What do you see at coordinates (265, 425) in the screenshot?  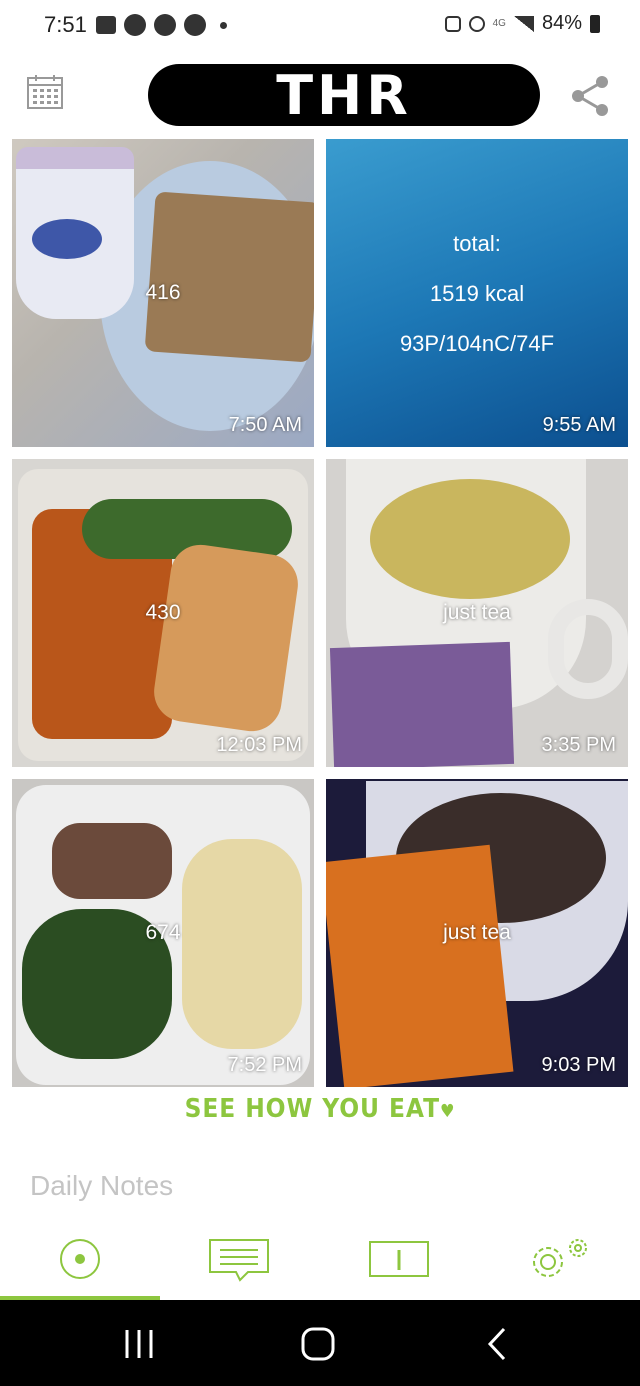 I see `entry-time: 7:50 AM` at bounding box center [265, 425].